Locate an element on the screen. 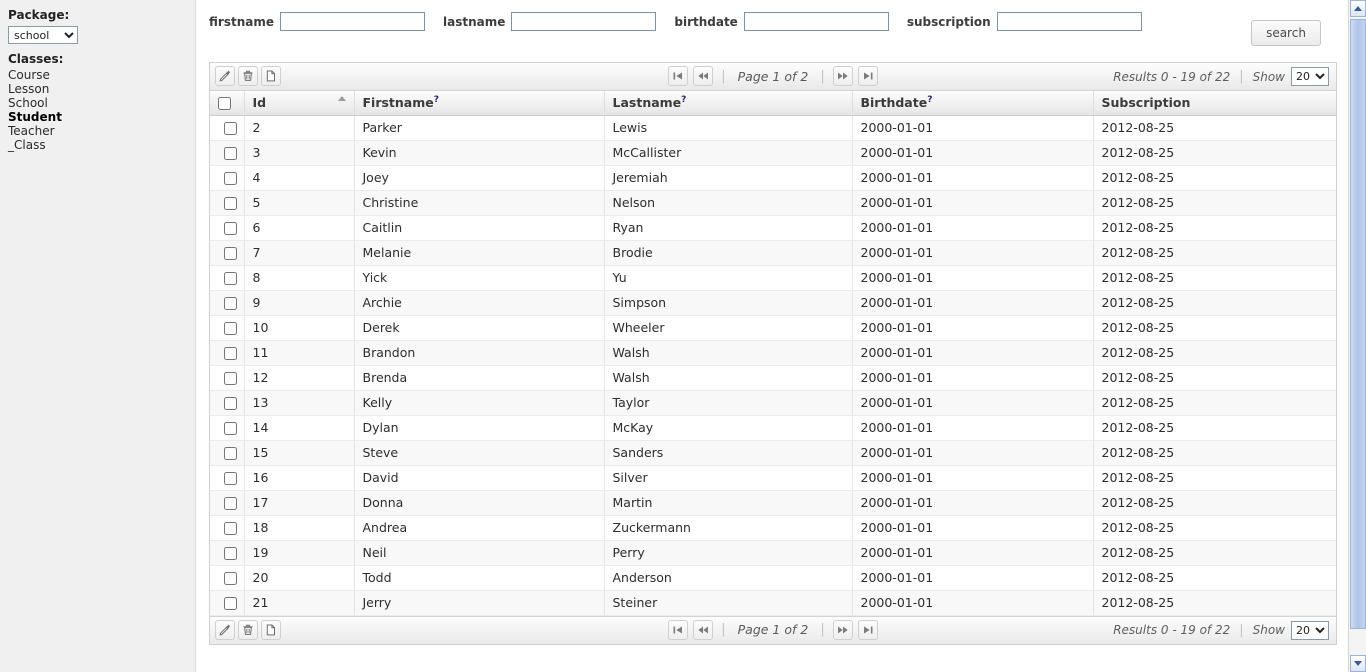  cell-id: 3 is located at coordinates (299, 153).